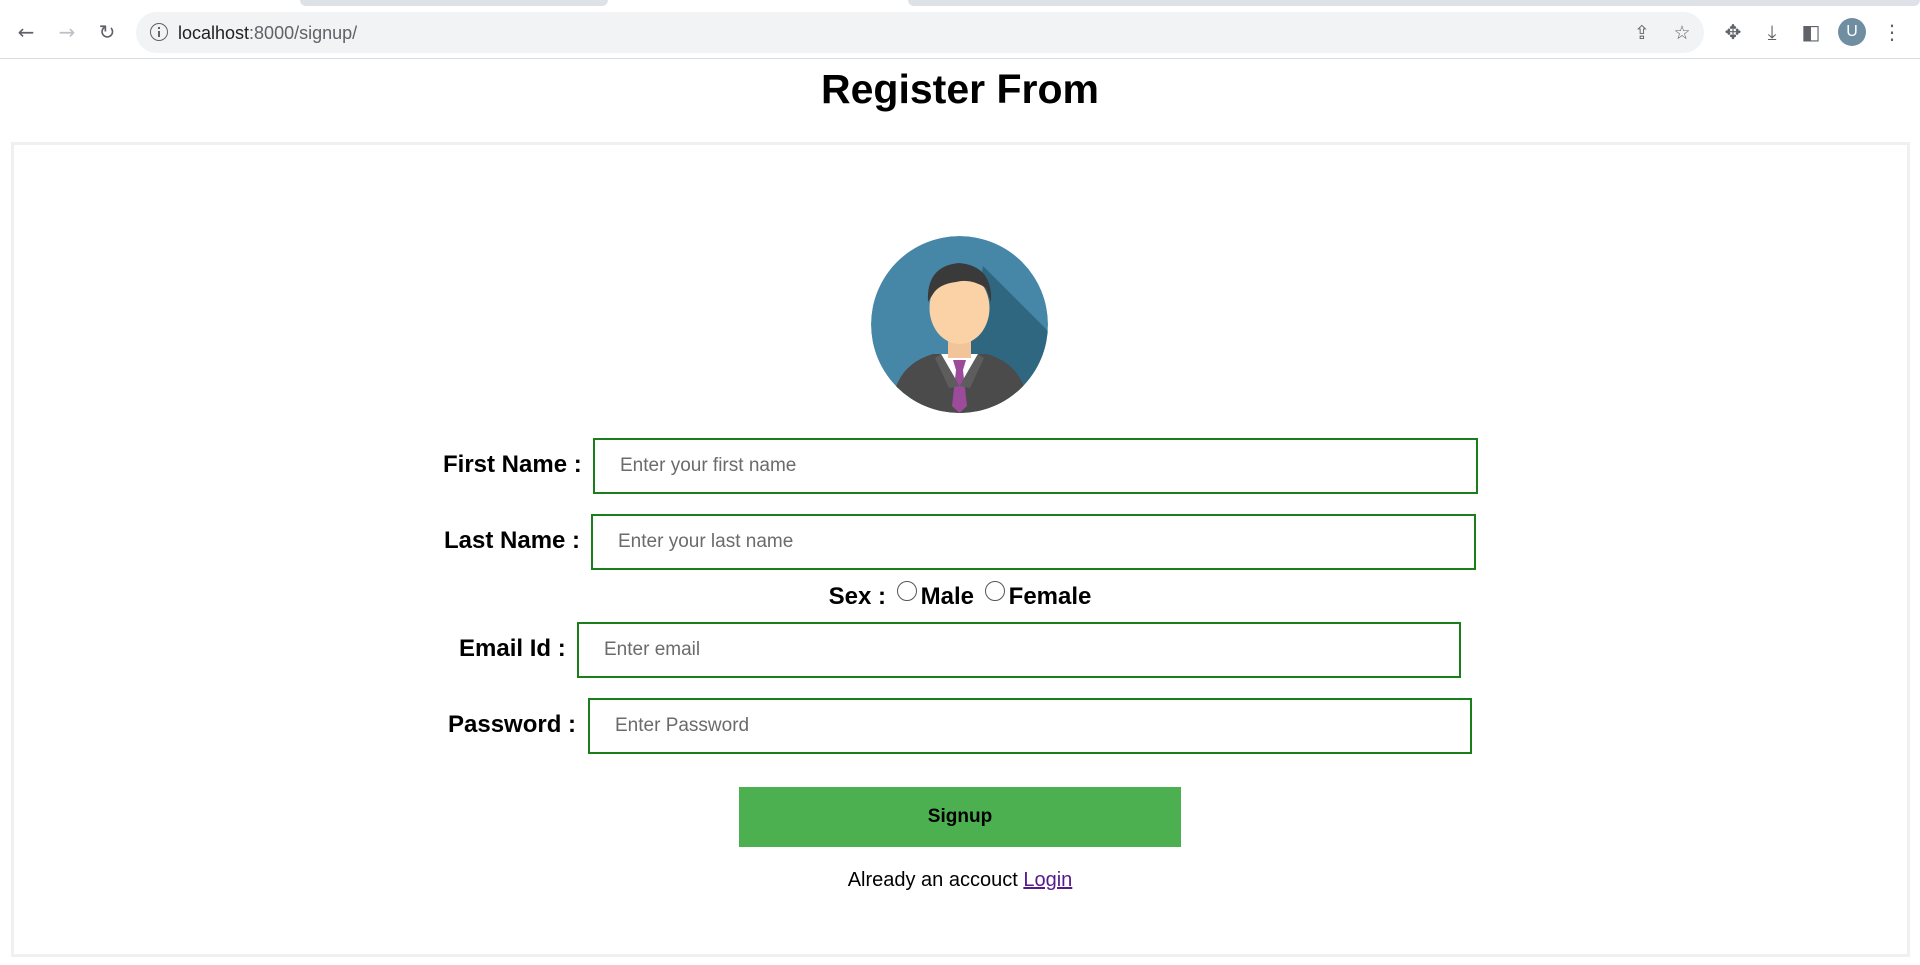 This screenshot has width=1920, height=965. I want to click on download-icon: ⤓, so click(1772, 32).